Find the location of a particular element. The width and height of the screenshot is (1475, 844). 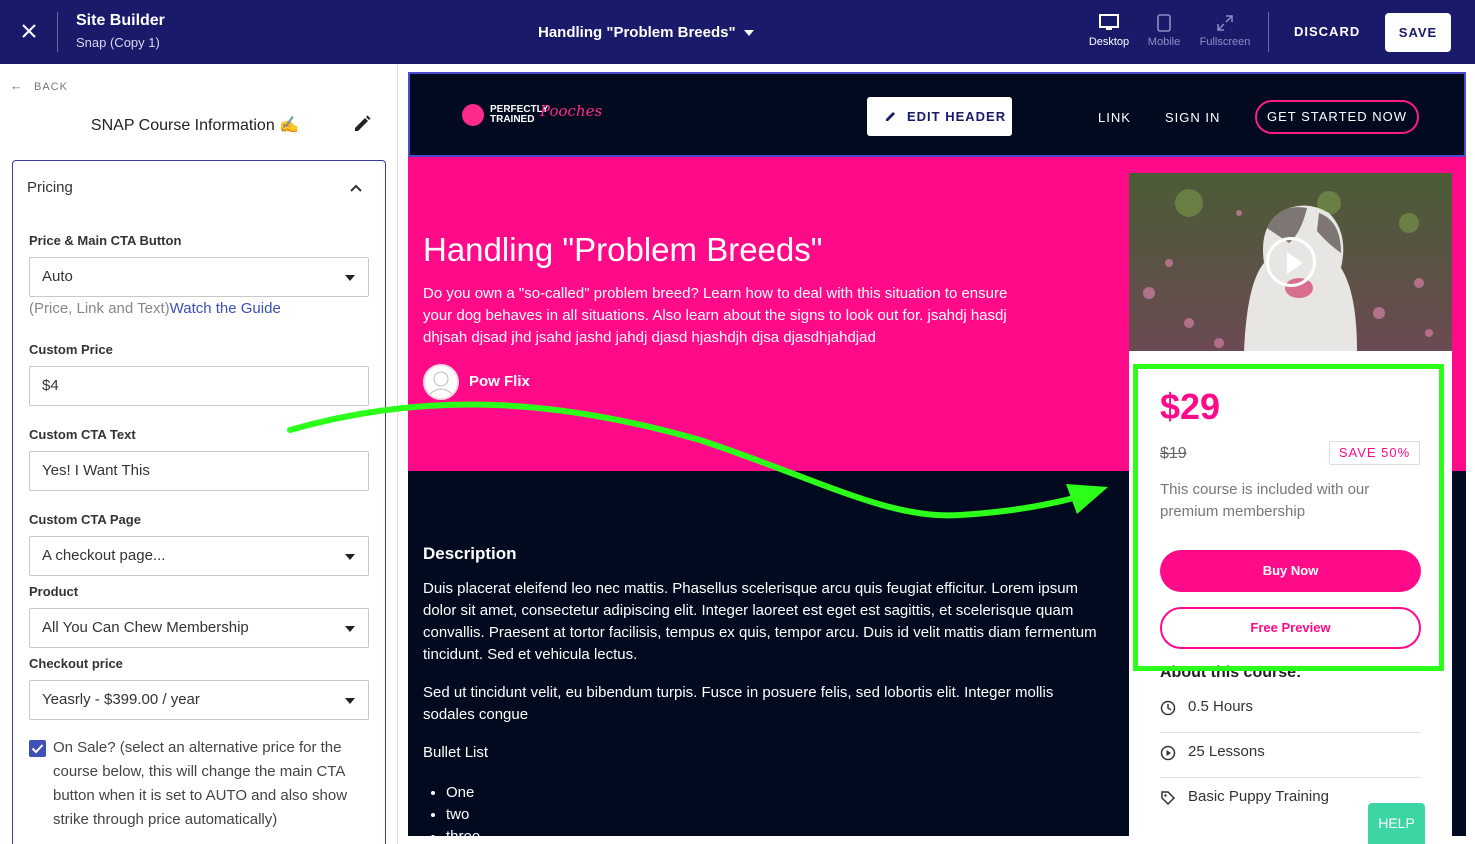

desktop-icon is located at coordinates (1109, 22).